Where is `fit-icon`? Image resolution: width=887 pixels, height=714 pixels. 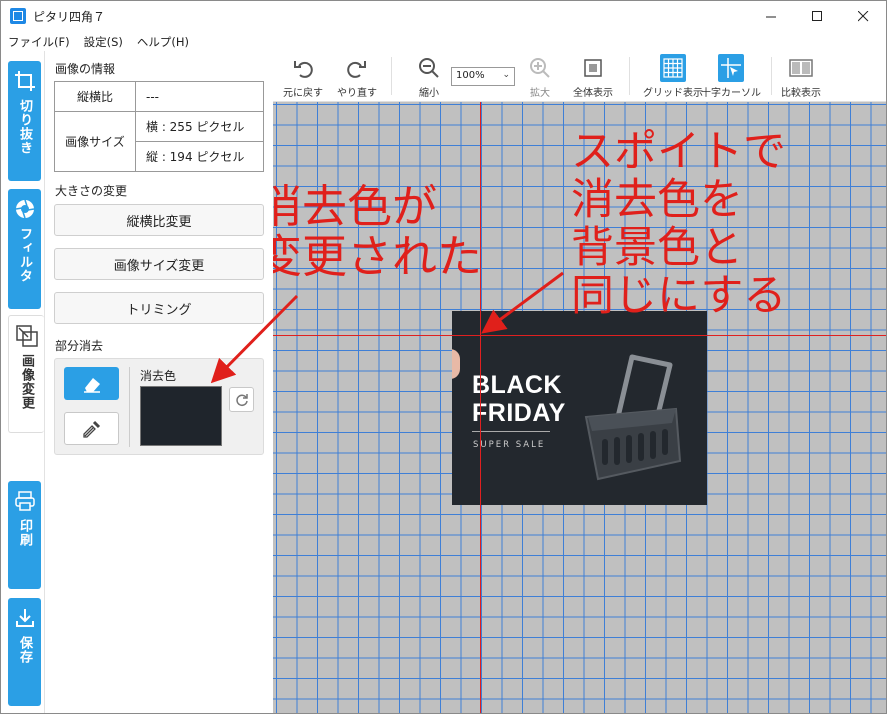
fit-icon is located at coordinates (593, 68).